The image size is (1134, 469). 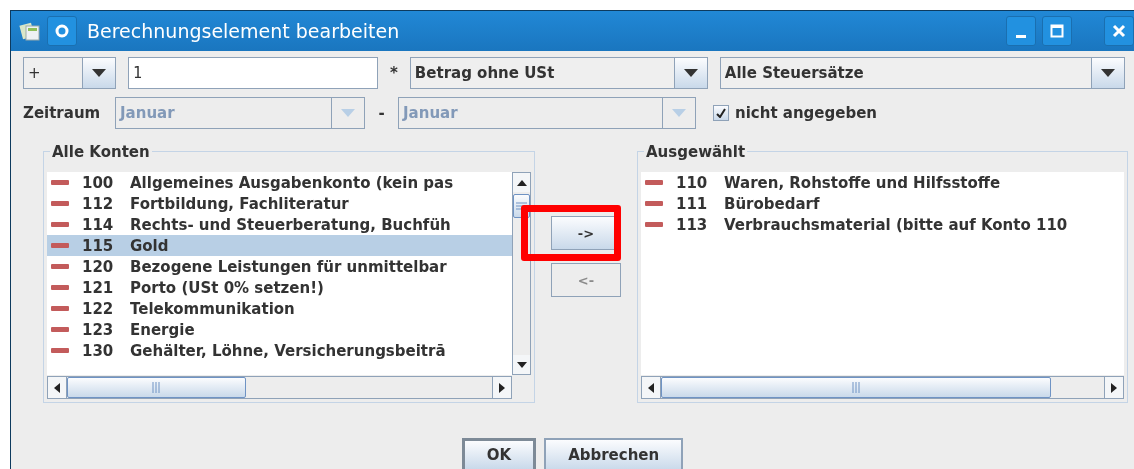 What do you see at coordinates (288, 350) in the screenshot?
I see `account-name: Gehälter, Löhne, Versicherungsbeitrā` at bounding box center [288, 350].